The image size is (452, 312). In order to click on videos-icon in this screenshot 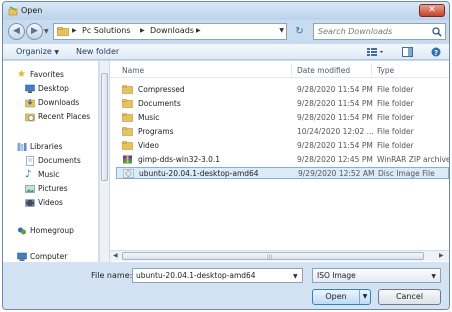, I will do `click(30, 203)`.